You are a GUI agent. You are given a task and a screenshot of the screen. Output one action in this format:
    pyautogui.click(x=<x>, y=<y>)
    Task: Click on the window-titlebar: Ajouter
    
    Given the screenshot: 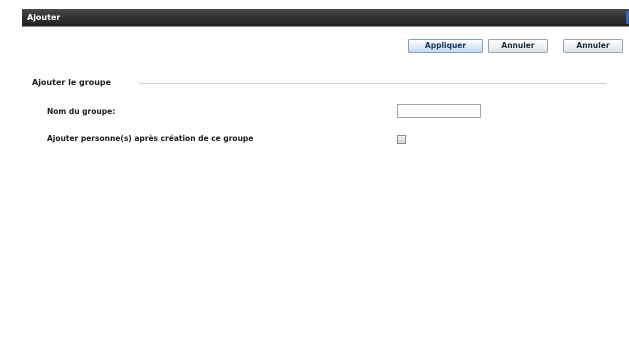 What is the action you would take?
    pyautogui.click(x=325, y=18)
    